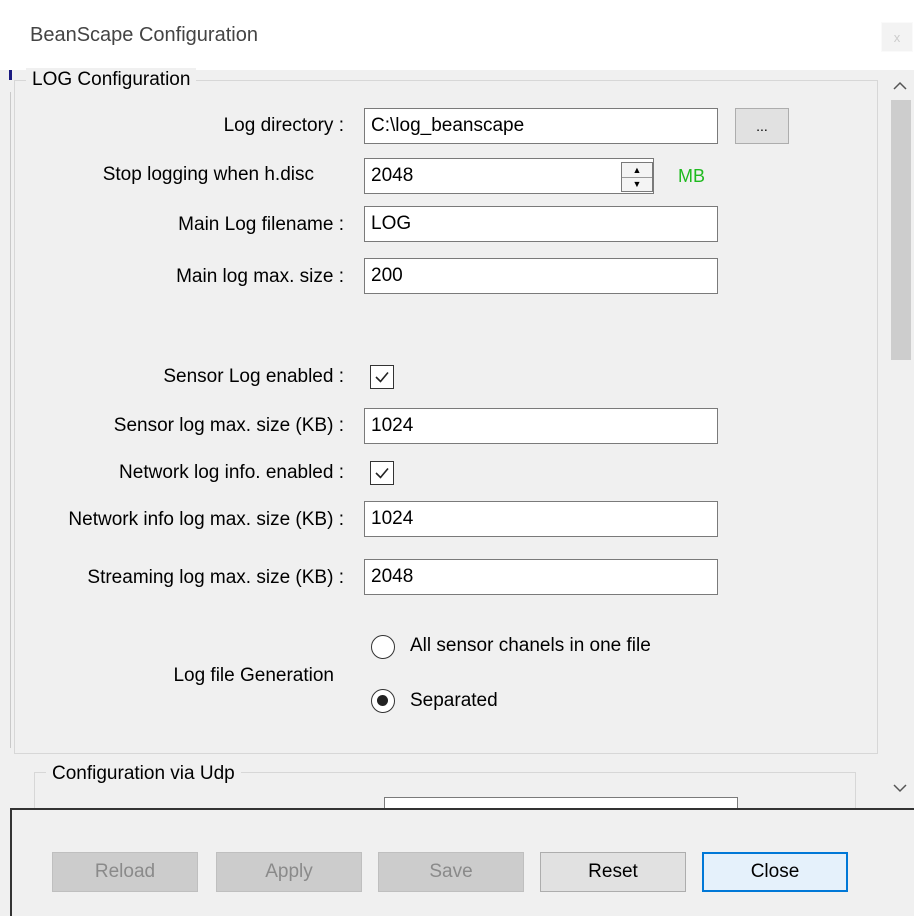 The image size is (914, 916). What do you see at coordinates (125, 872) in the screenshot?
I see `reload-button: Reload` at bounding box center [125, 872].